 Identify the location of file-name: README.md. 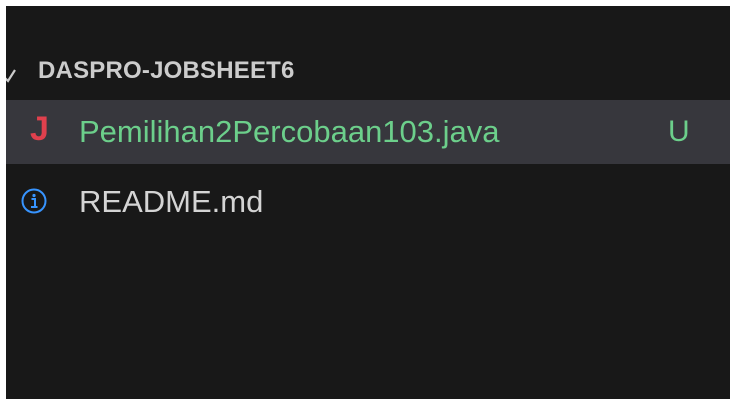
(171, 201).